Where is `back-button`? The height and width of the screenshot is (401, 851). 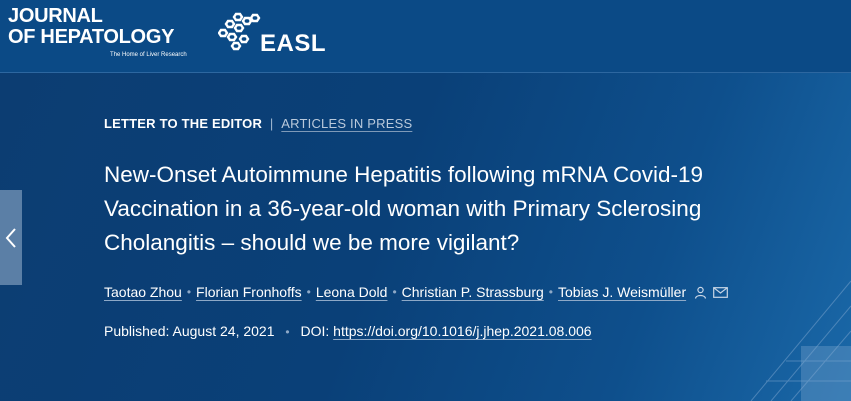
back-button is located at coordinates (11, 237).